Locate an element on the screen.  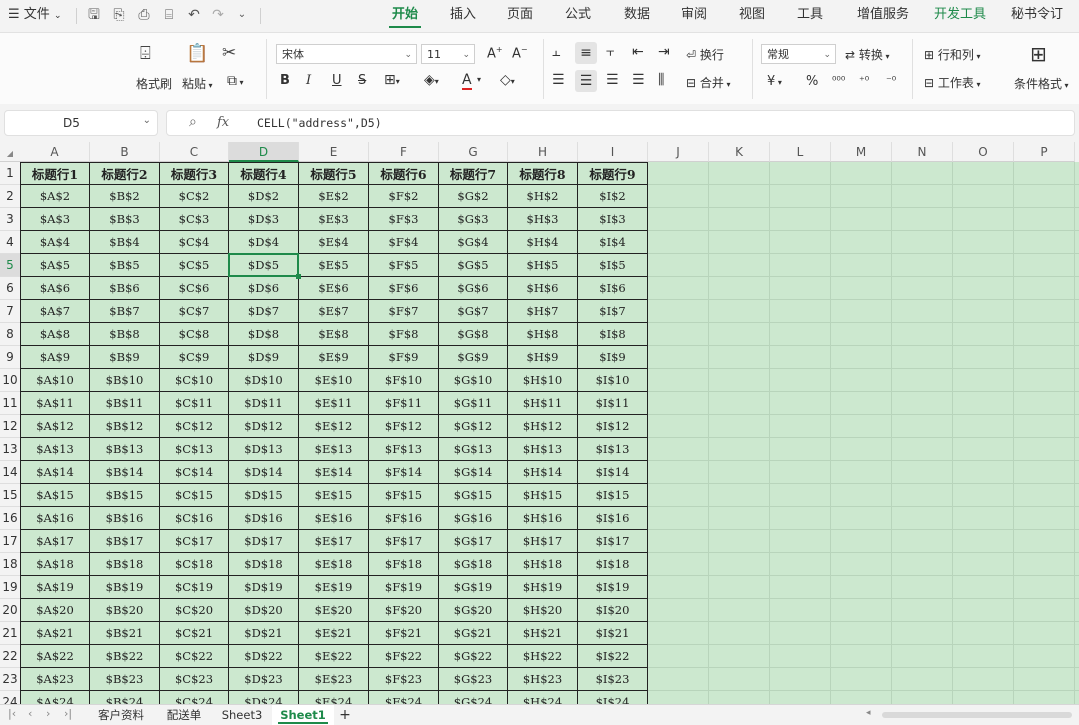
row-header-4: 4 is located at coordinates (10, 242).